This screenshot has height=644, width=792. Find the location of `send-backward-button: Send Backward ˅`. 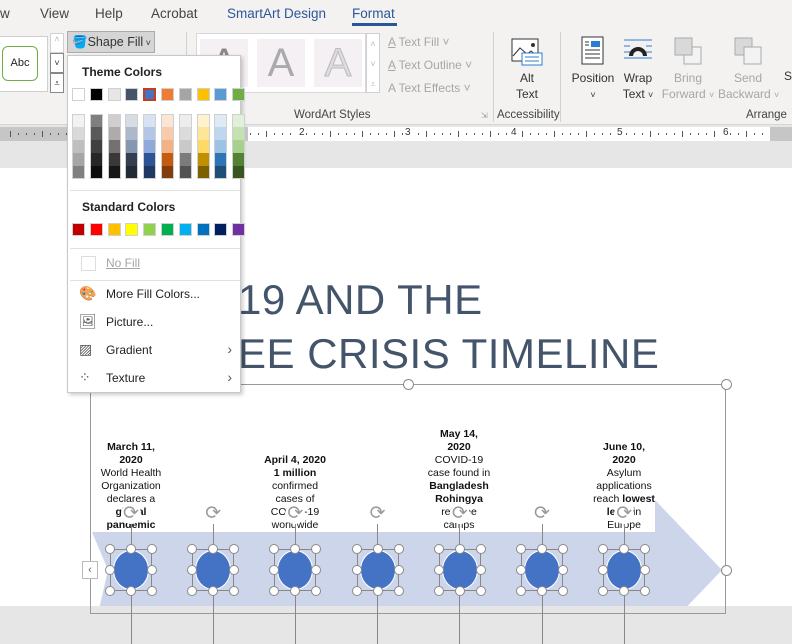

send-backward-button: Send Backward ˅ is located at coordinates (748, 69).